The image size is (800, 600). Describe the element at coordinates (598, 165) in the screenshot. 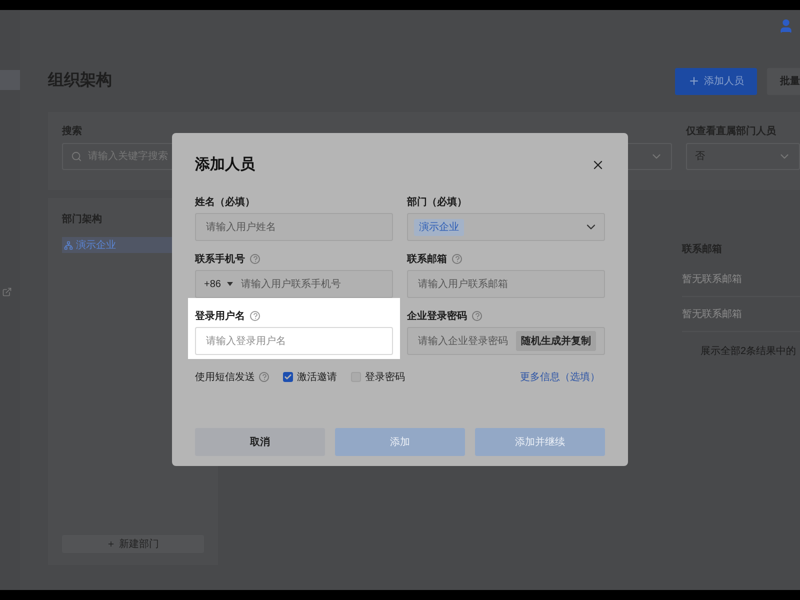

I see `close-icon` at that location.